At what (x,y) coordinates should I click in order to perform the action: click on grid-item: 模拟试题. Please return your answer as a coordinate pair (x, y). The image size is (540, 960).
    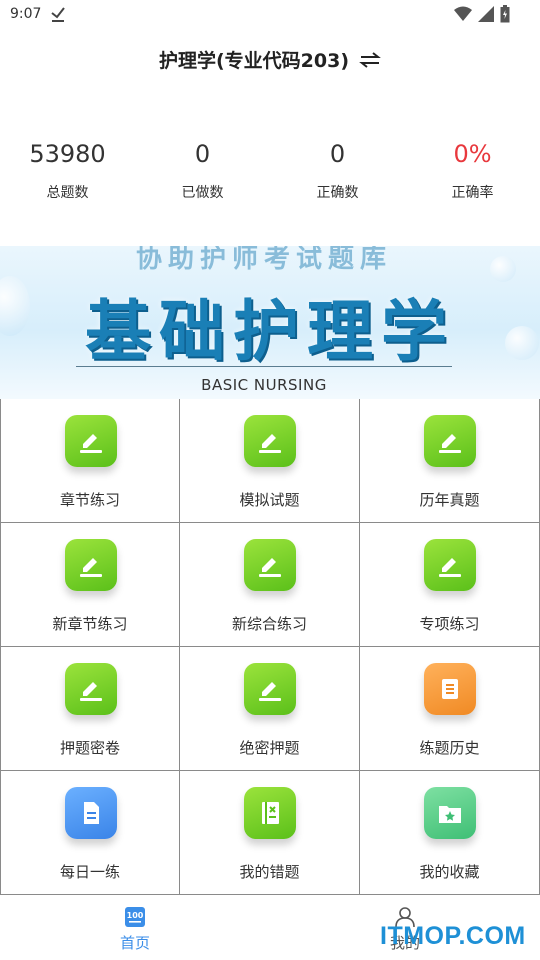
    Looking at the image, I should click on (270, 461).